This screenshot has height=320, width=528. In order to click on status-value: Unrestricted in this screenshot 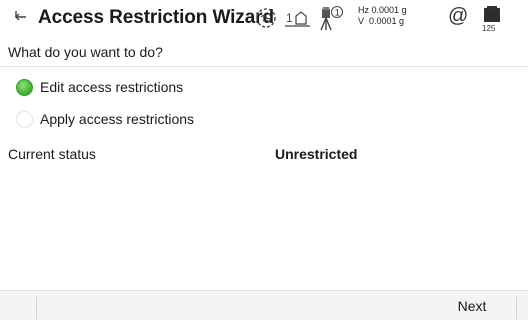, I will do `click(316, 154)`.